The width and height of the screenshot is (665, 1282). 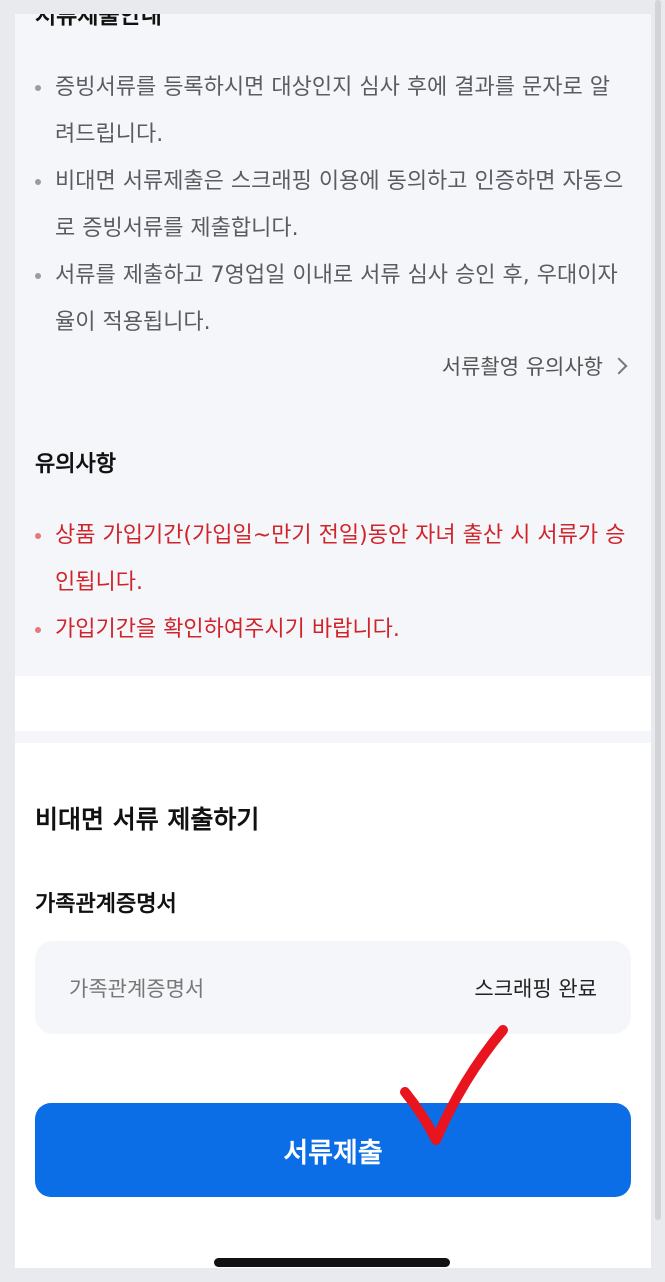 What do you see at coordinates (147, 819) in the screenshot?
I see `submission-title: 비대면 서류 제출하기` at bounding box center [147, 819].